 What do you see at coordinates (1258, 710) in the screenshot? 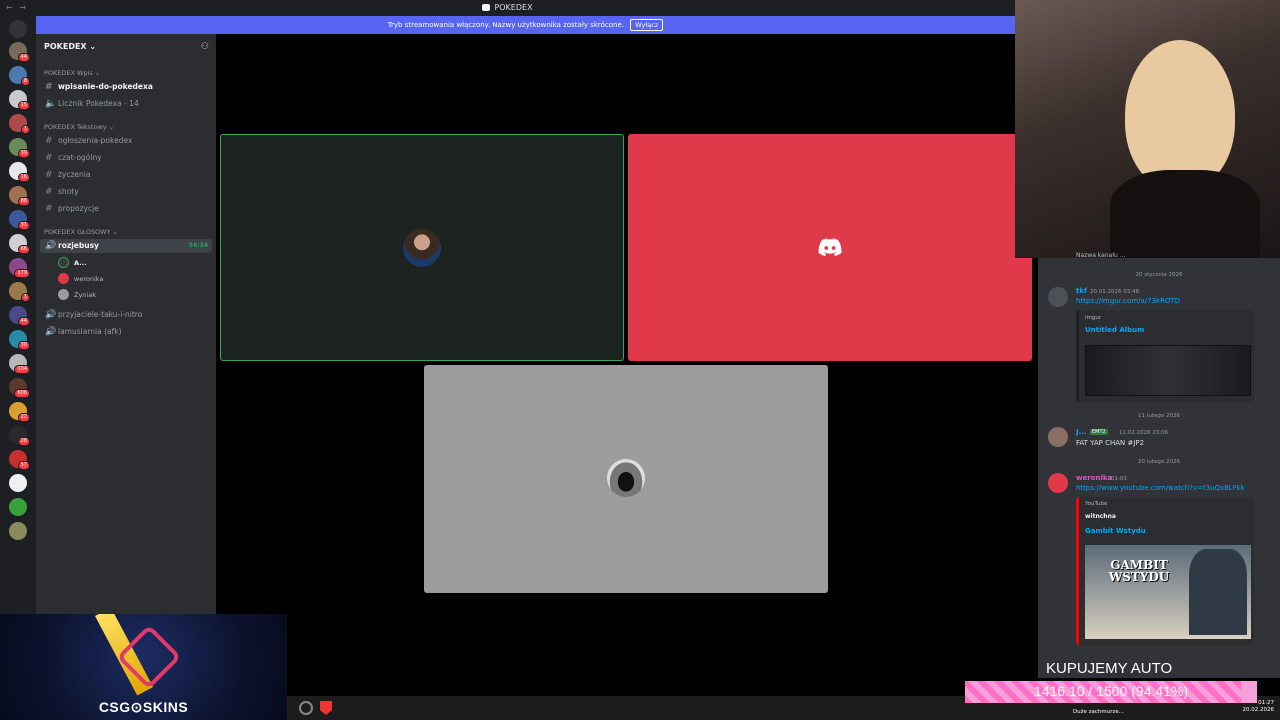
I see `clock-date: 20.02.2026` at bounding box center [1258, 710].